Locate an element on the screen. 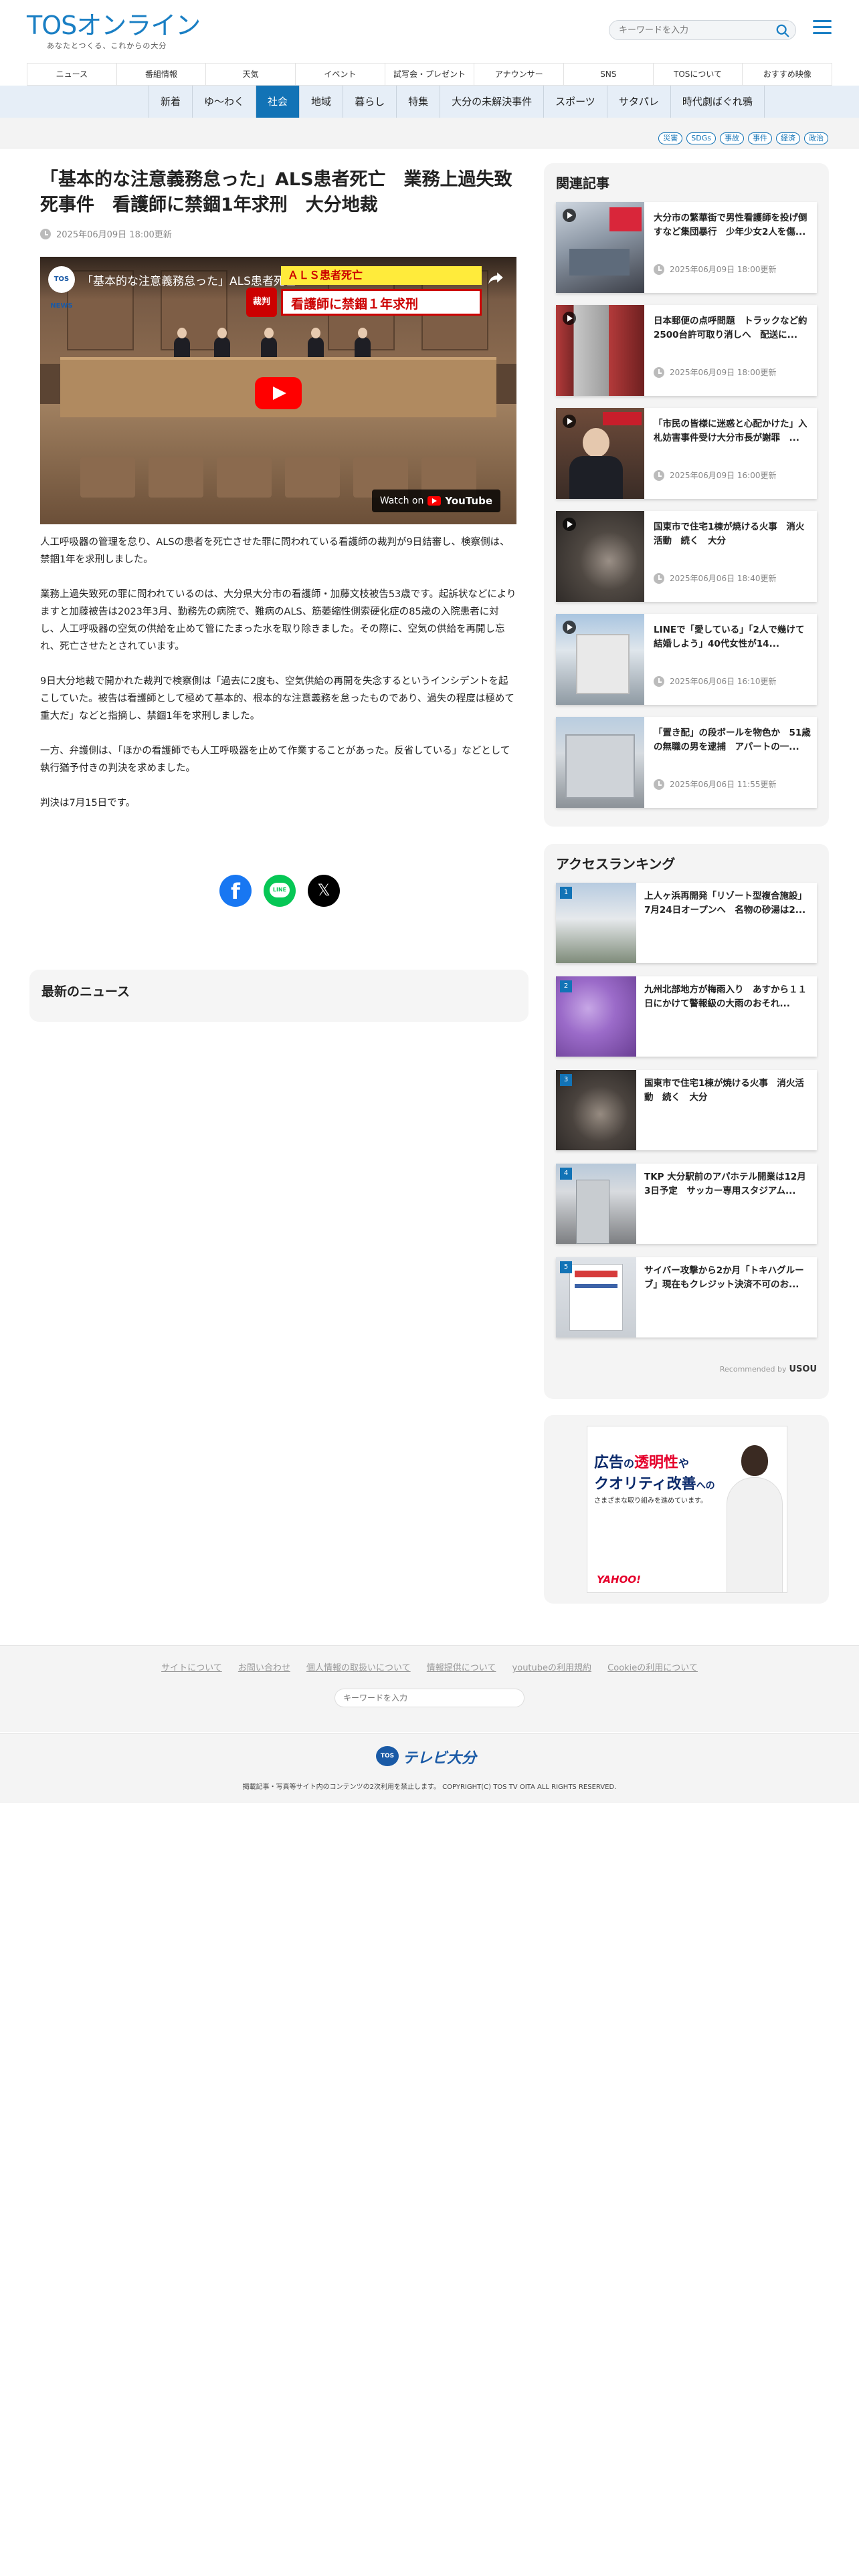  station-name: テレビ大分 is located at coordinates (440, 1758).